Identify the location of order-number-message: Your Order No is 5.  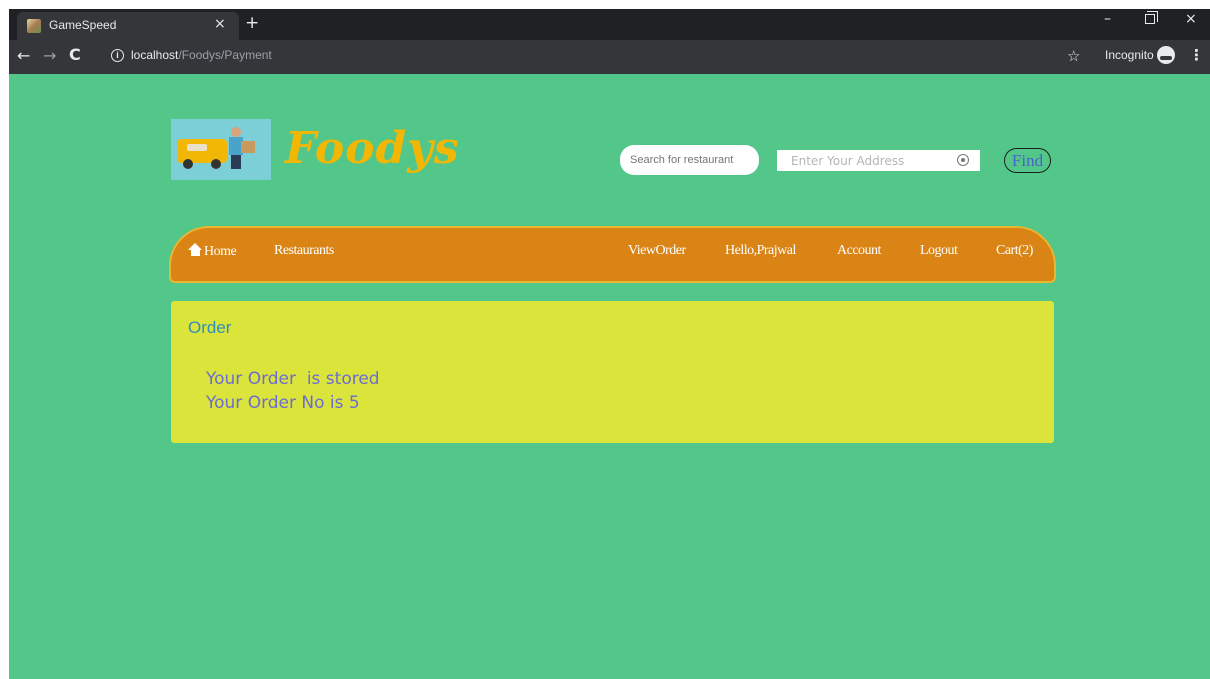
(283, 403).